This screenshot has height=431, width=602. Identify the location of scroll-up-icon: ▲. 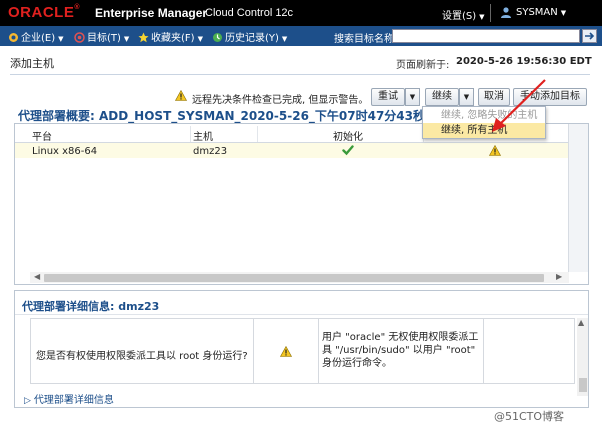
(581, 322).